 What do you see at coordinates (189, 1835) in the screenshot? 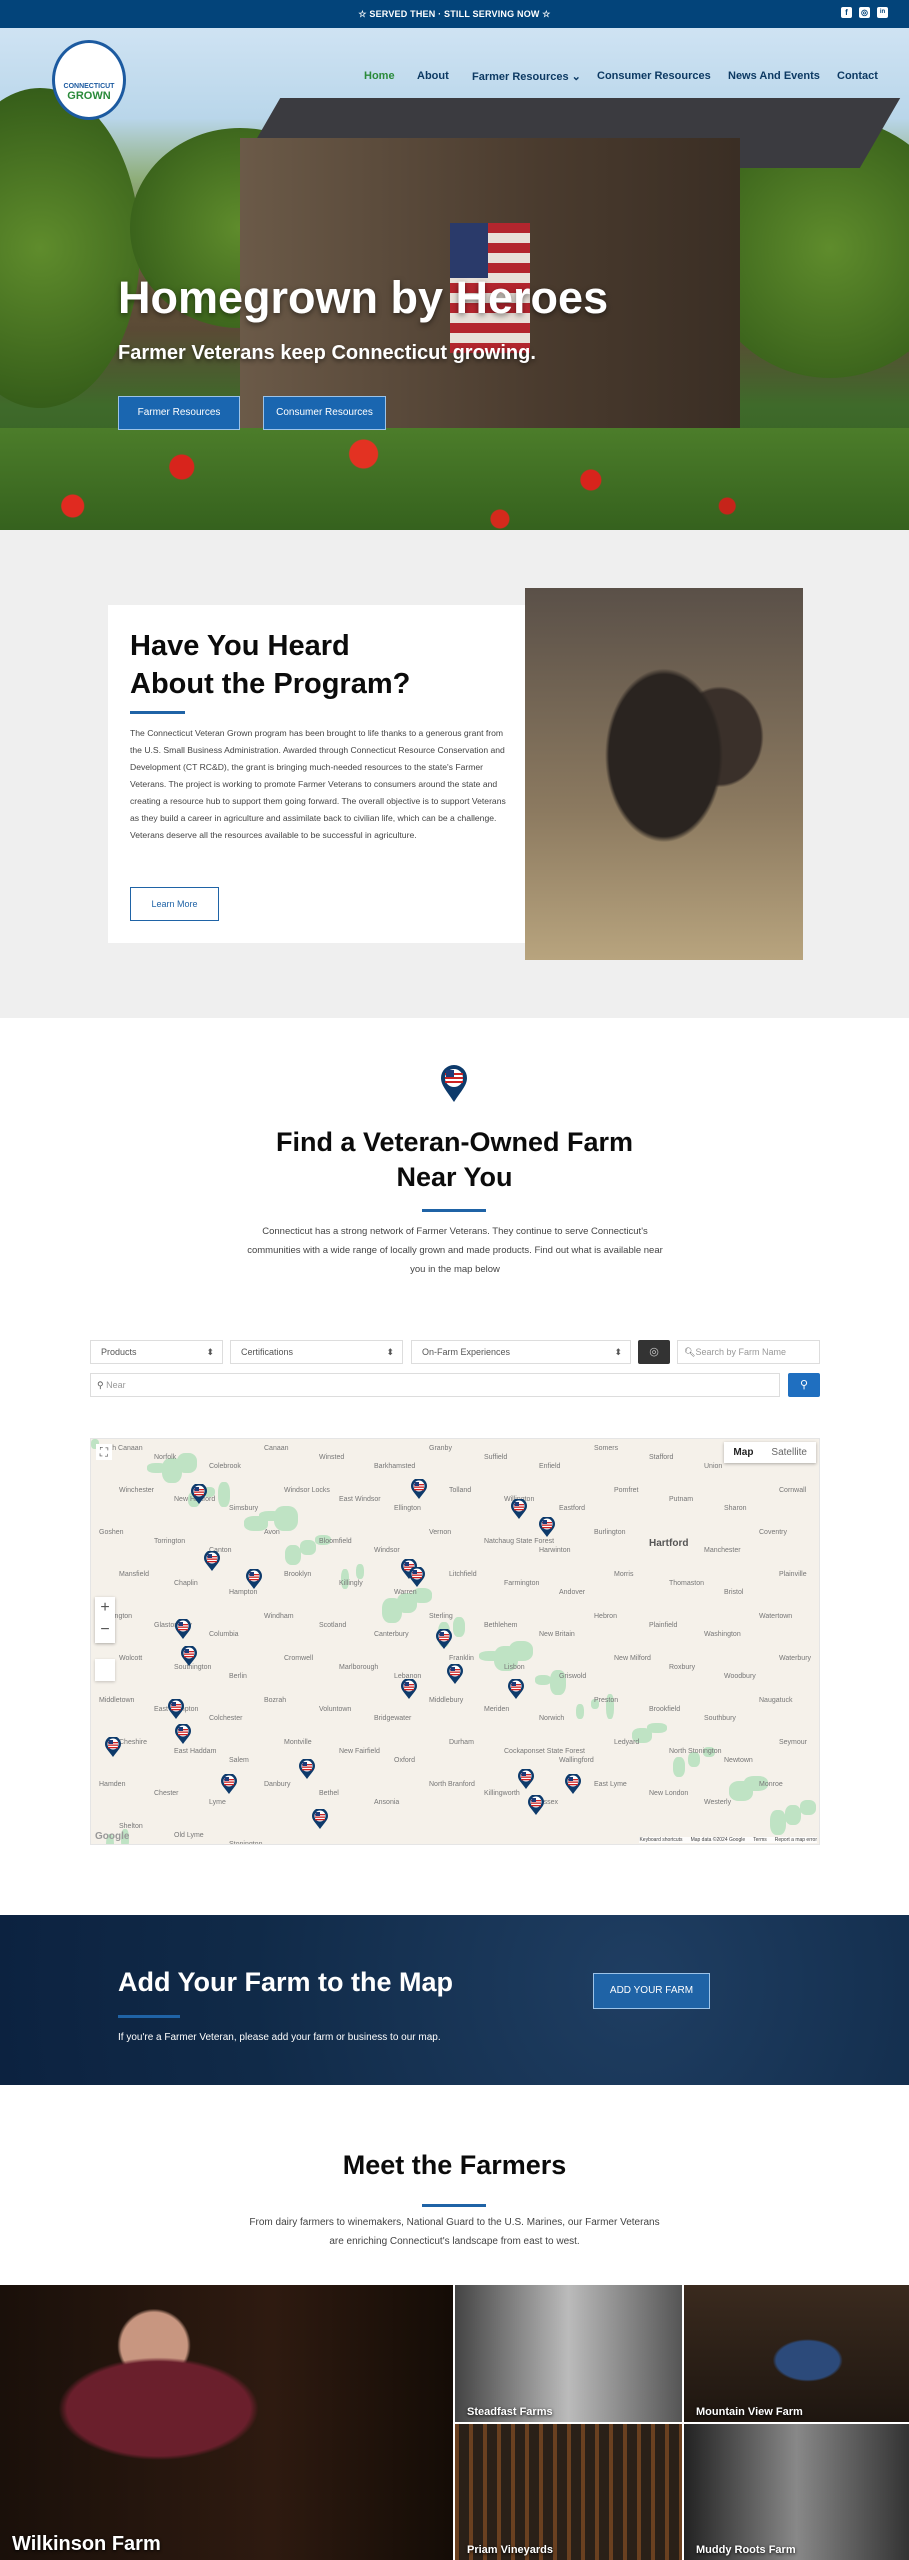
I see `map-town-label: Old Lyme` at bounding box center [189, 1835].